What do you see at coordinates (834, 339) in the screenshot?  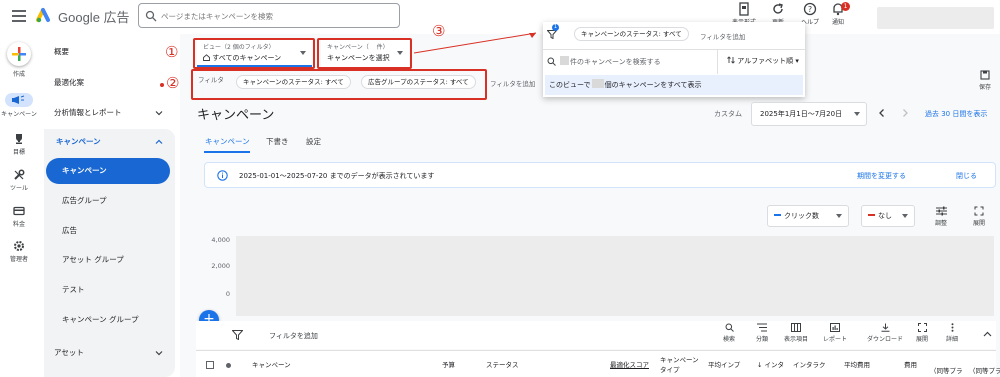 I see `tool-label: レポート` at bounding box center [834, 339].